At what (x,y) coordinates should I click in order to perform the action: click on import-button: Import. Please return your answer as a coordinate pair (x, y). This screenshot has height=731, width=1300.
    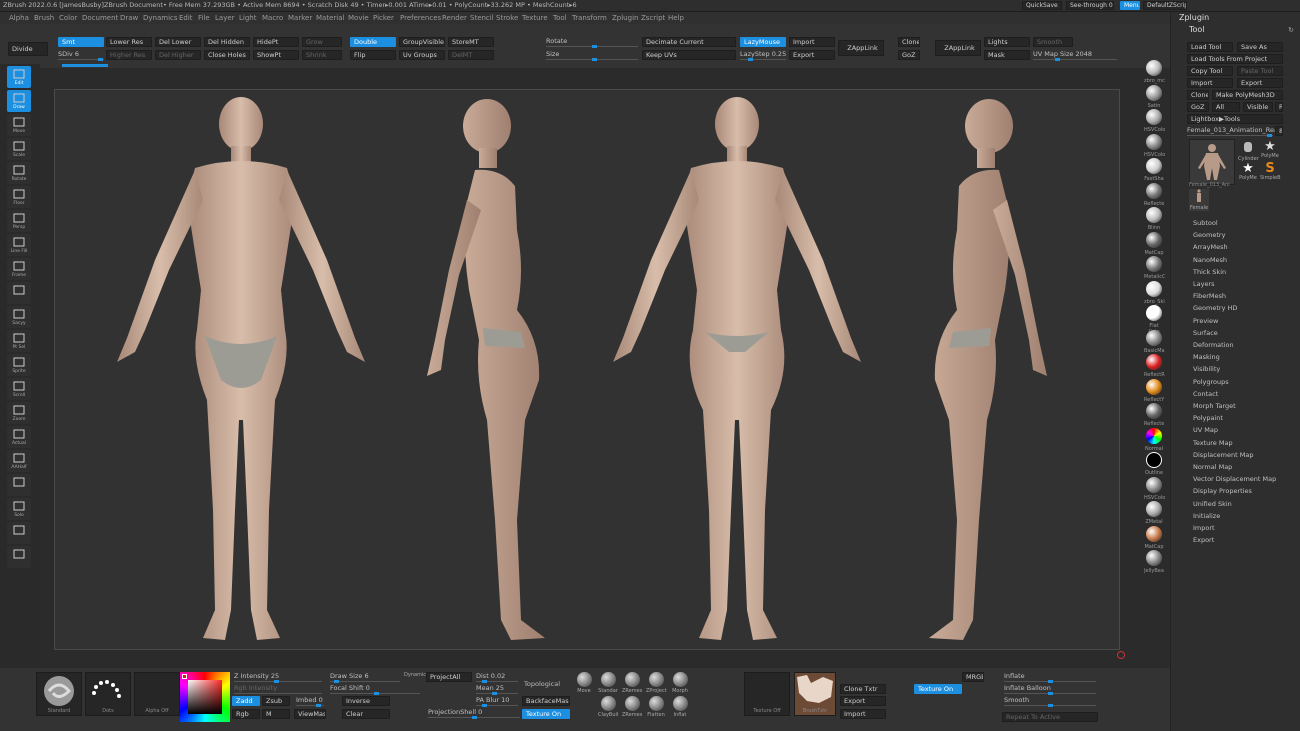
    Looking at the image, I should click on (812, 42).